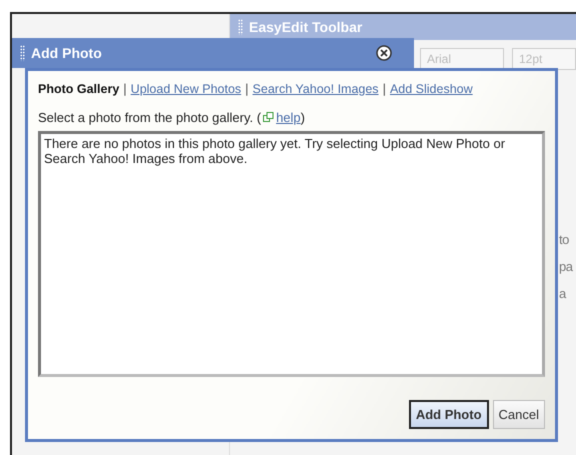 Image resolution: width=576 pixels, height=455 pixels. I want to click on text-fragment: pa, so click(565, 266).